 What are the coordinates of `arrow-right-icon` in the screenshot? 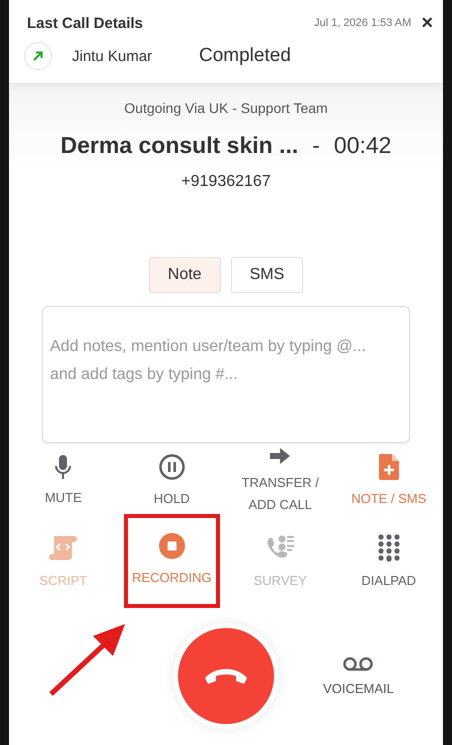 It's located at (280, 456).